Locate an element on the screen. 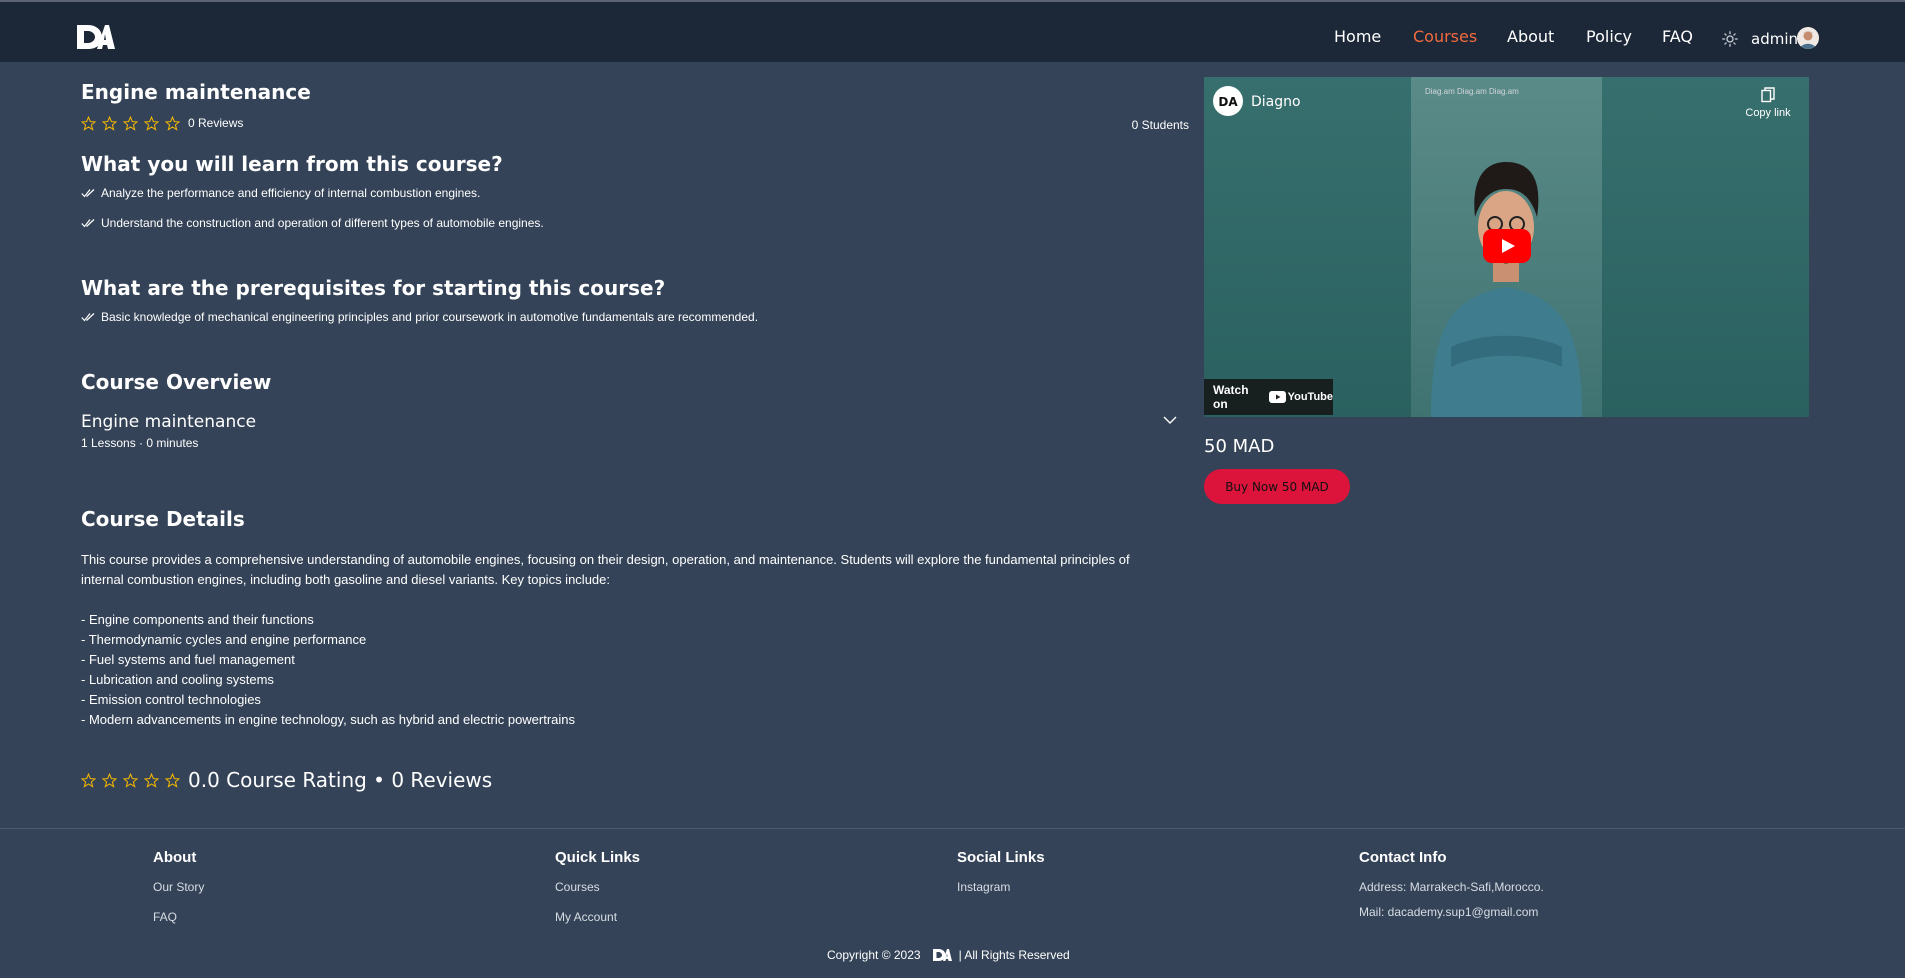  details-line: - Fuel systems and fuel management is located at coordinates (188, 659).